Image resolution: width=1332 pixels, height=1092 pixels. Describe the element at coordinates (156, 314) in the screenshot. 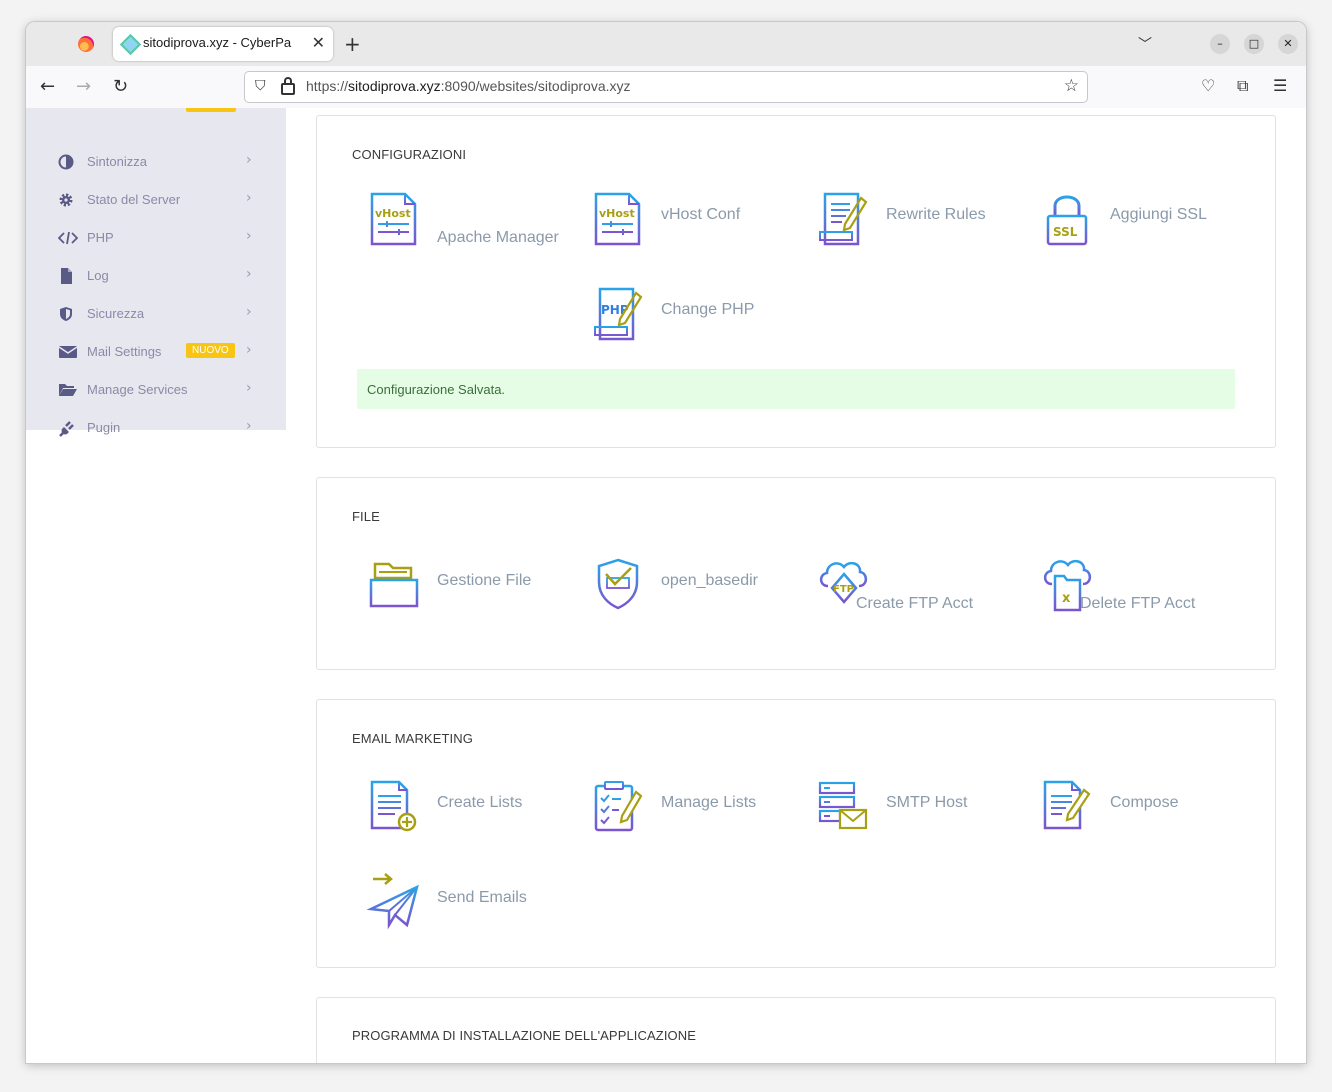

I see `sidebar-item-sicurezza: Sicurezza ›` at that location.